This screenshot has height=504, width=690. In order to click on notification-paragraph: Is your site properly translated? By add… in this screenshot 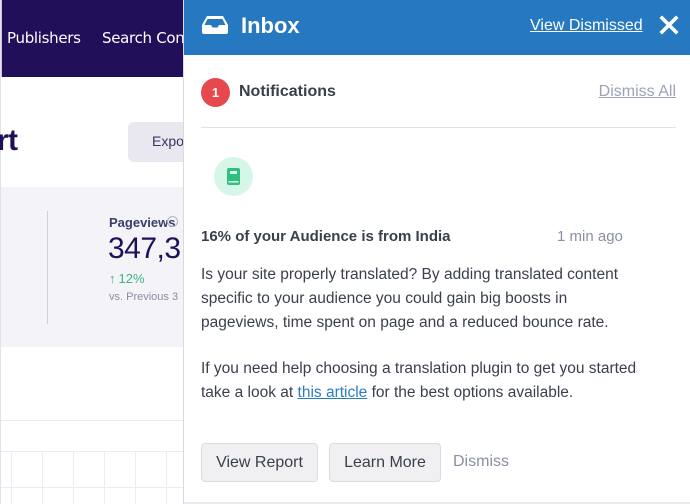, I will do `click(410, 298)`.